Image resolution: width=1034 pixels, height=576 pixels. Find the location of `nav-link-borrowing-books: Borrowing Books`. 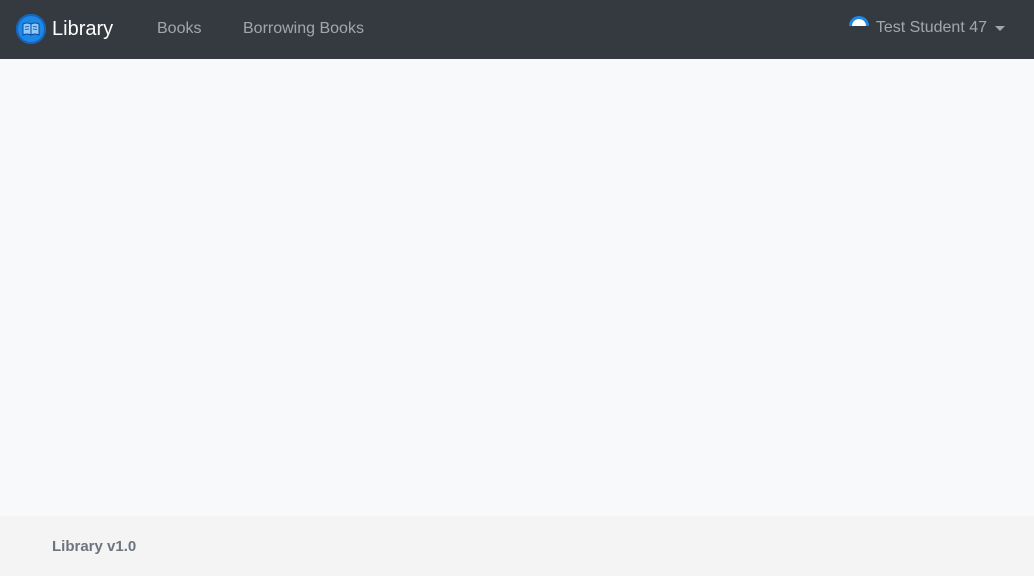

nav-link-borrowing-books: Borrowing Books is located at coordinates (303, 29).